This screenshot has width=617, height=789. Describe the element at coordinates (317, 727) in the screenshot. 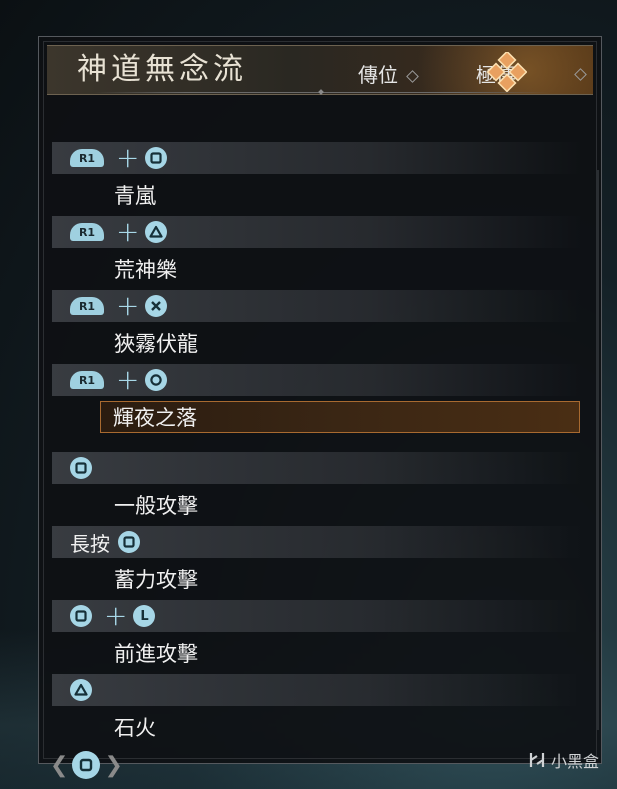

I see `move-name: 石火` at that location.